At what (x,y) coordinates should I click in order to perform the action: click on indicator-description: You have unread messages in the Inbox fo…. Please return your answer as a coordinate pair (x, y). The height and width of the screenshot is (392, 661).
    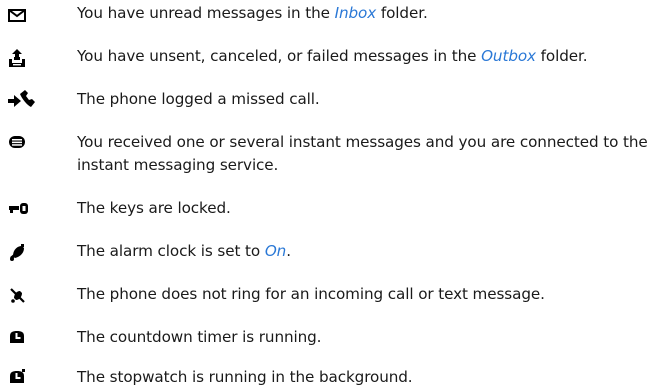
    Looking at the image, I should click on (252, 13).